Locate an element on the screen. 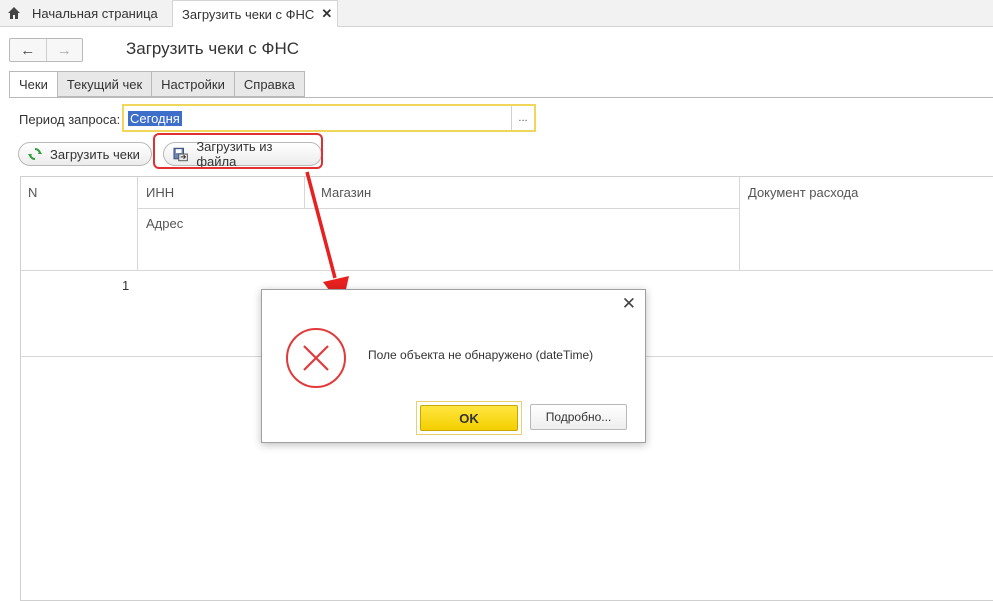 Image resolution: width=993 pixels, height=601 pixels. ok-button: OK is located at coordinates (469, 418).